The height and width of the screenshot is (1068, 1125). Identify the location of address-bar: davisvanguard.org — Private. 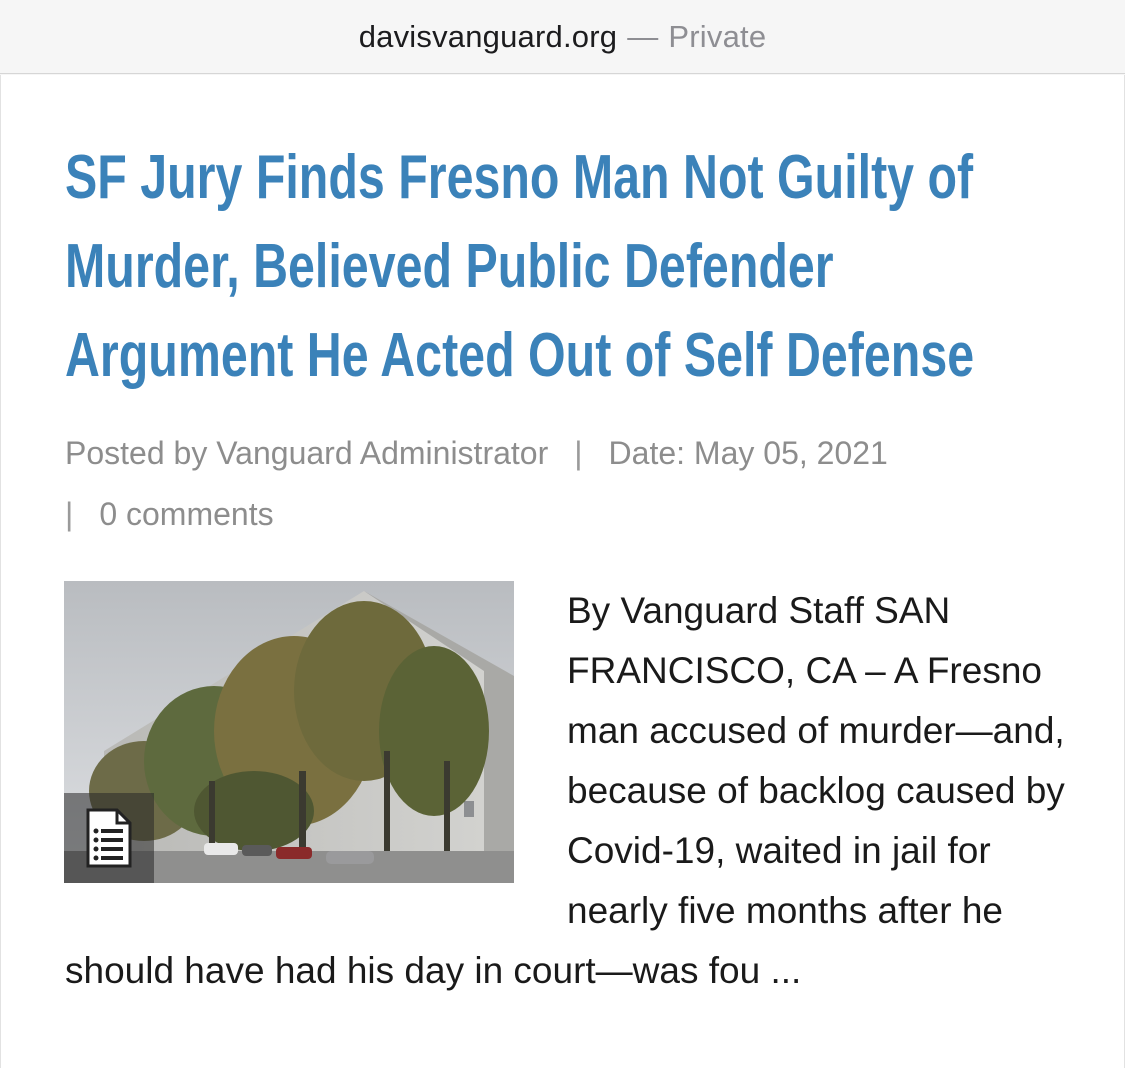
(562, 37).